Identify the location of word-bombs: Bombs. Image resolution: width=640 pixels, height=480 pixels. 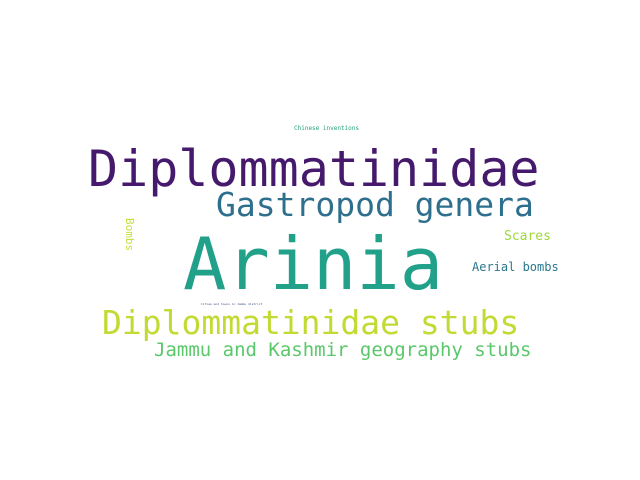
(129, 235).